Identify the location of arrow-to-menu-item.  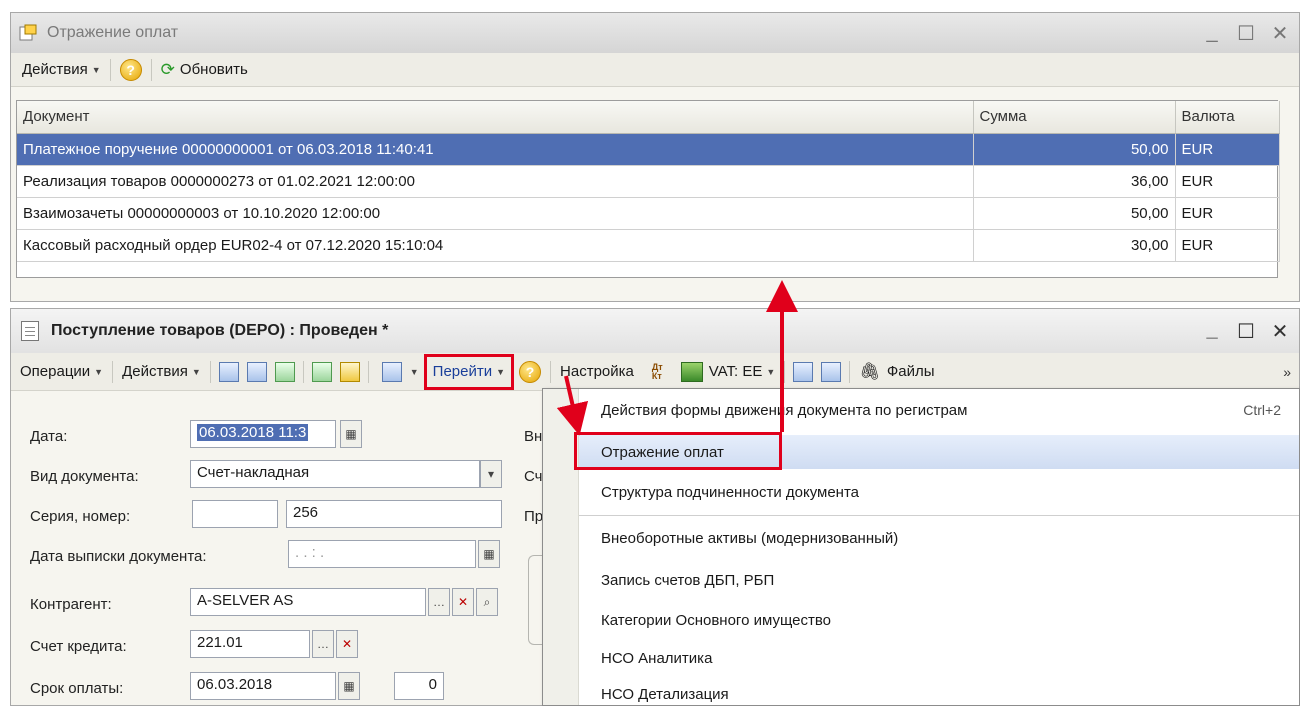
(572, 405).